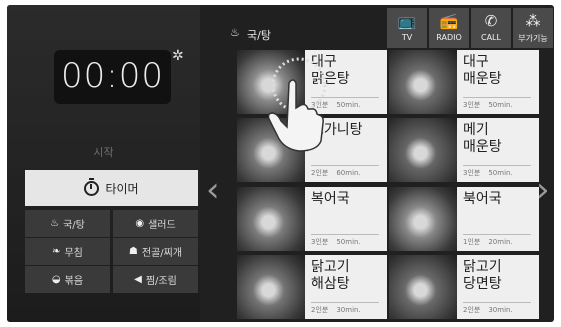 The height and width of the screenshot is (327, 561). I want to click on recipe-name: 닭고기 해삼탕, so click(330, 275).